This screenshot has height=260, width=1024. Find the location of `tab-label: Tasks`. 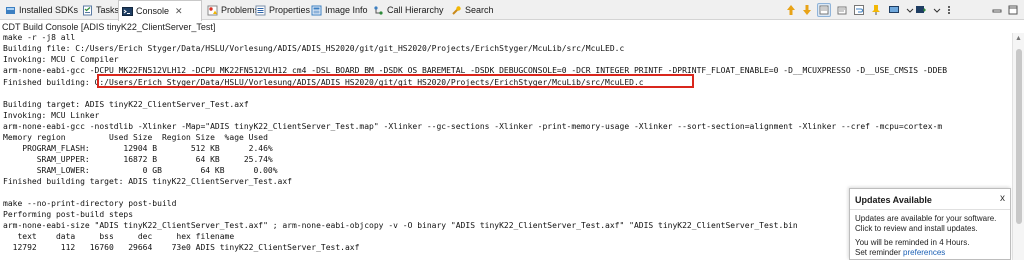

tab-label: Tasks is located at coordinates (108, 10).